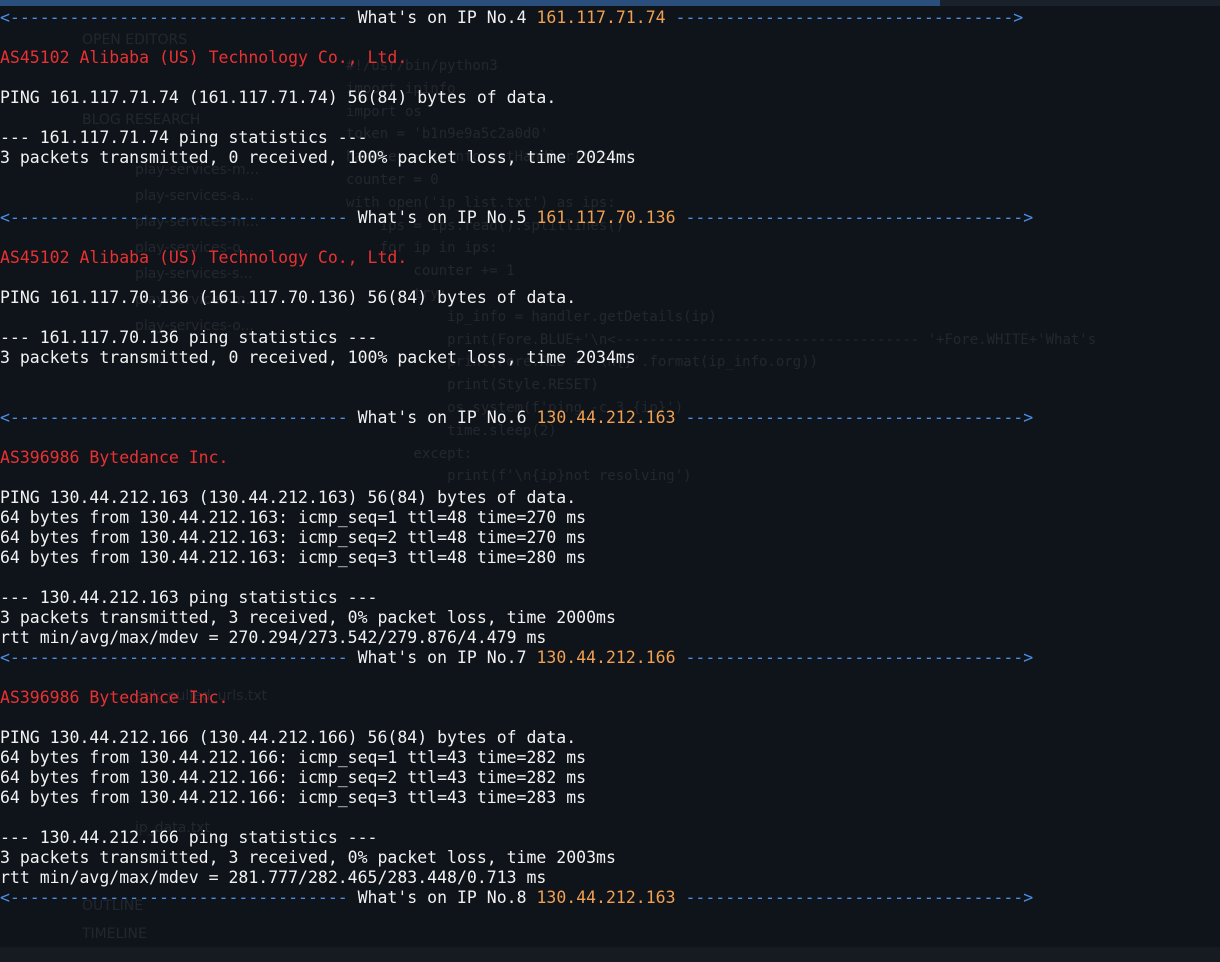  What do you see at coordinates (189, 337) in the screenshot?
I see `output-line: --- 161.117.70.136 ping statistics ---` at bounding box center [189, 337].